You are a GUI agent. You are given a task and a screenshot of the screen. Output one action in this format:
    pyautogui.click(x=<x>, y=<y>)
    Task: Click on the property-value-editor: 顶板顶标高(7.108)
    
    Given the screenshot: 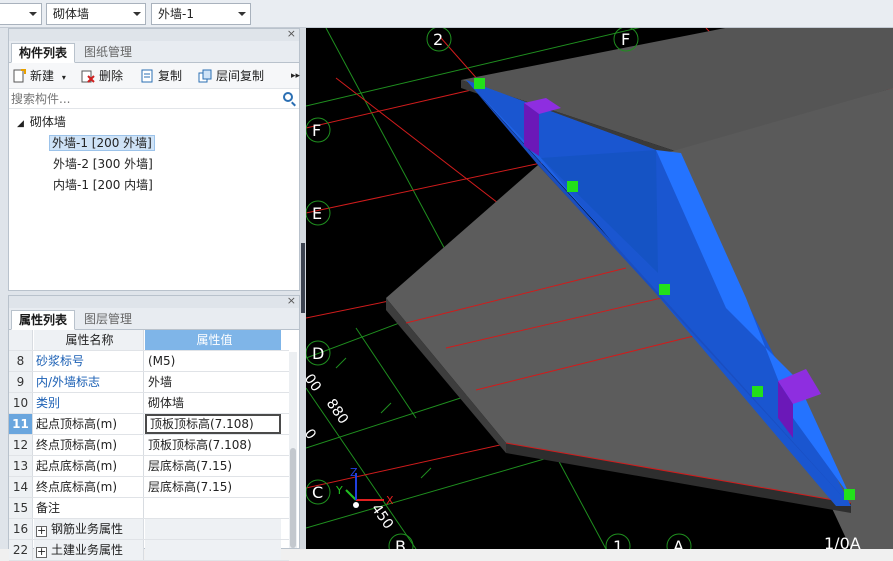 What is the action you would take?
    pyautogui.click(x=213, y=424)
    